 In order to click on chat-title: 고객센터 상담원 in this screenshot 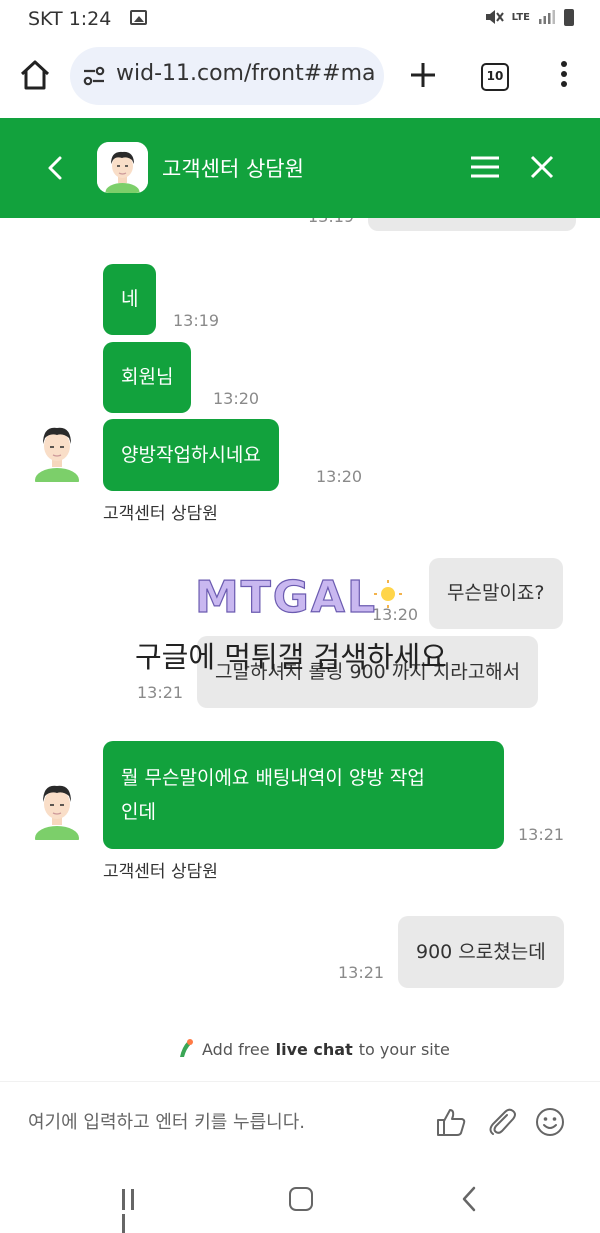, I will do `click(233, 169)`.